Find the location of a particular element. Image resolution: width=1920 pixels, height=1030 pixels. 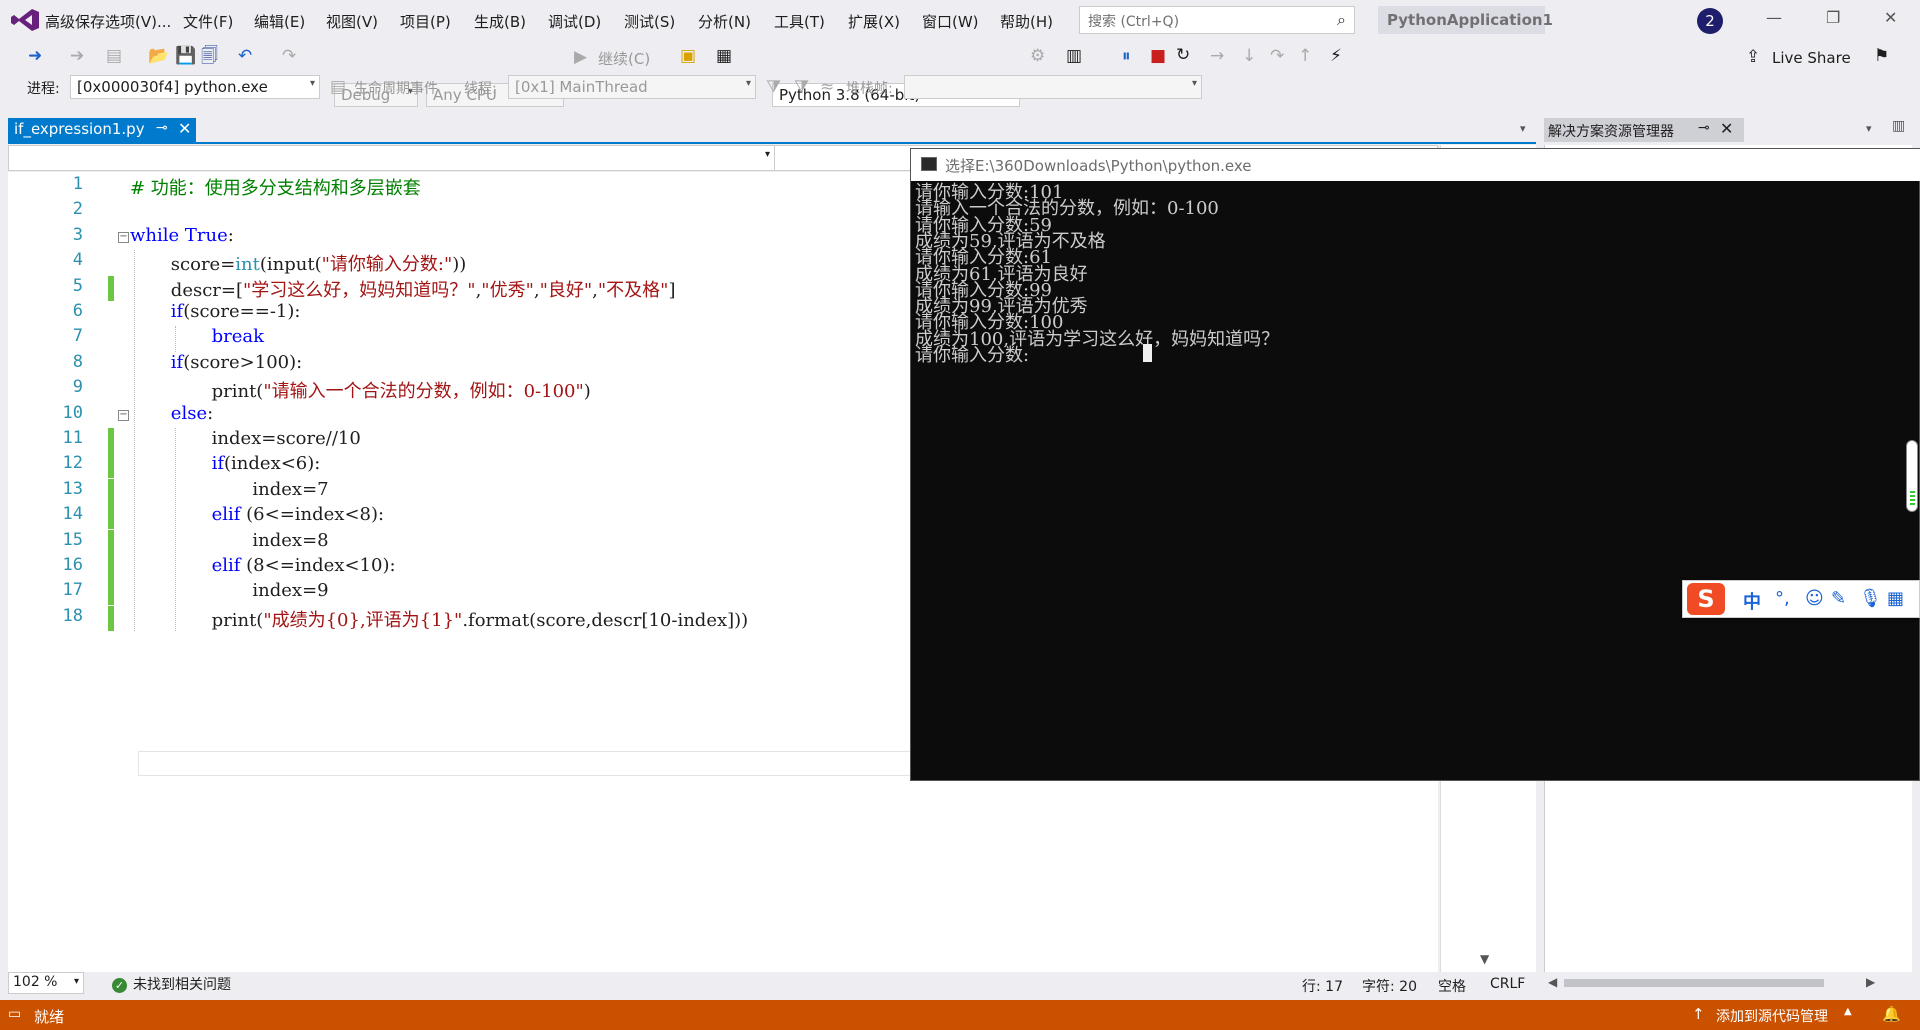

close-tab-icon: ✕ is located at coordinates (184, 128).